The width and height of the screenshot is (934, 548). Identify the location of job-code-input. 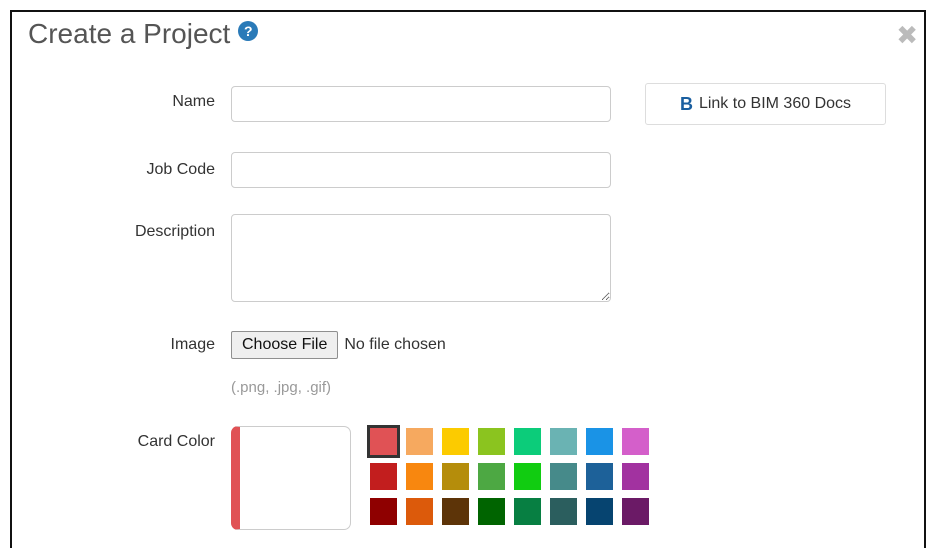
(421, 170).